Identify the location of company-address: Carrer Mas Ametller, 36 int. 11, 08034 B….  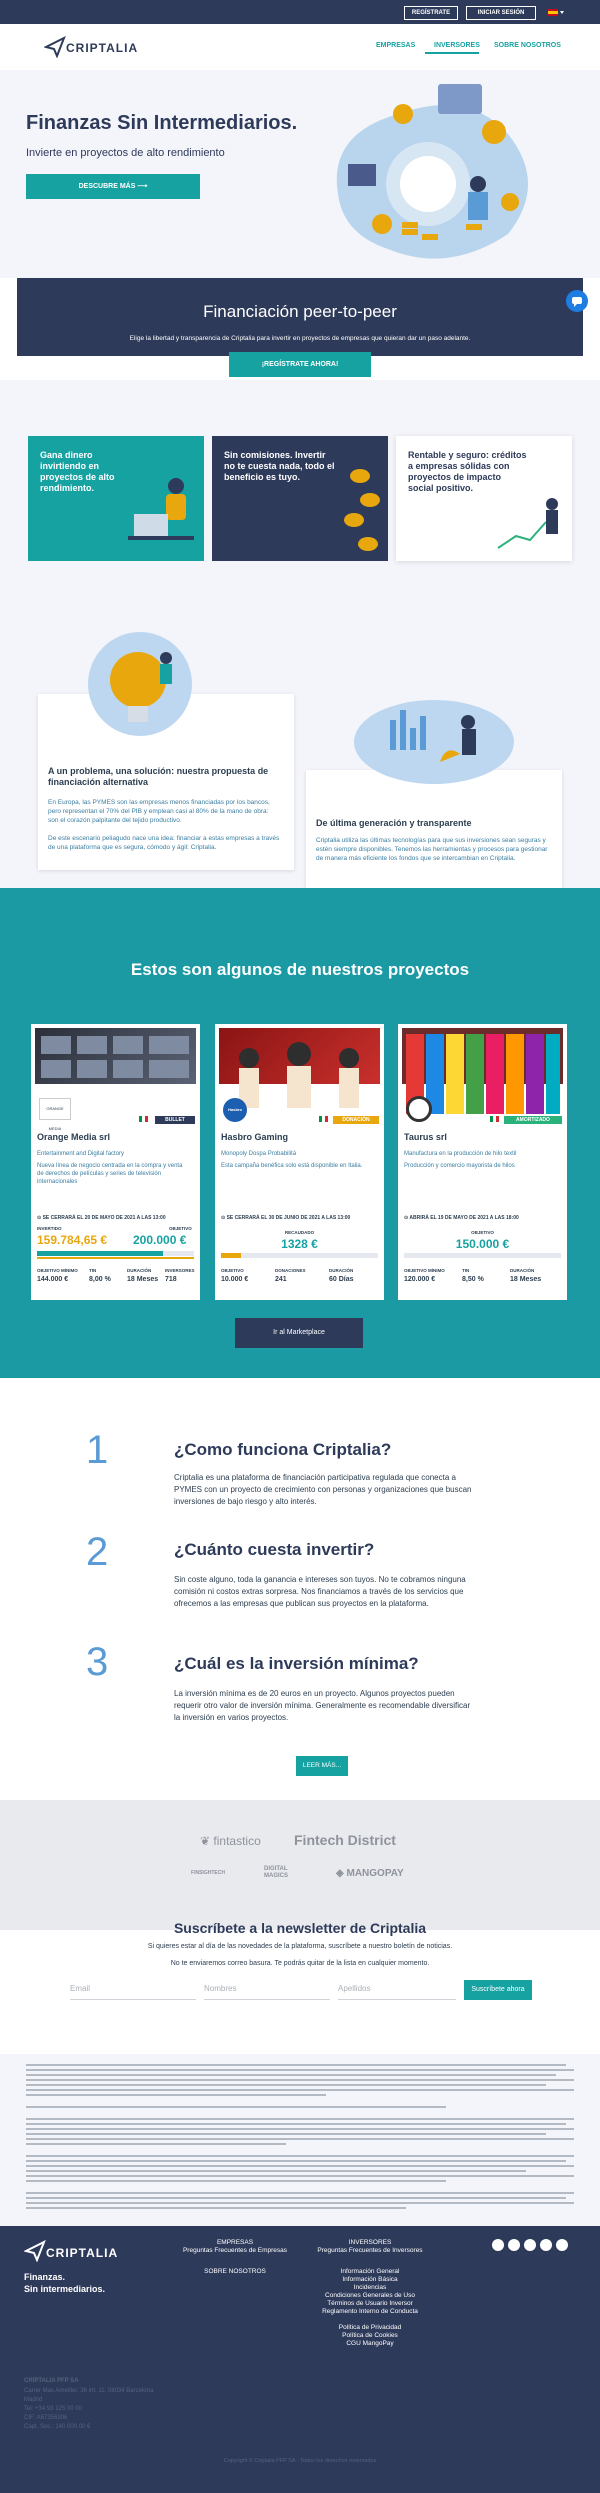
(89, 2391).